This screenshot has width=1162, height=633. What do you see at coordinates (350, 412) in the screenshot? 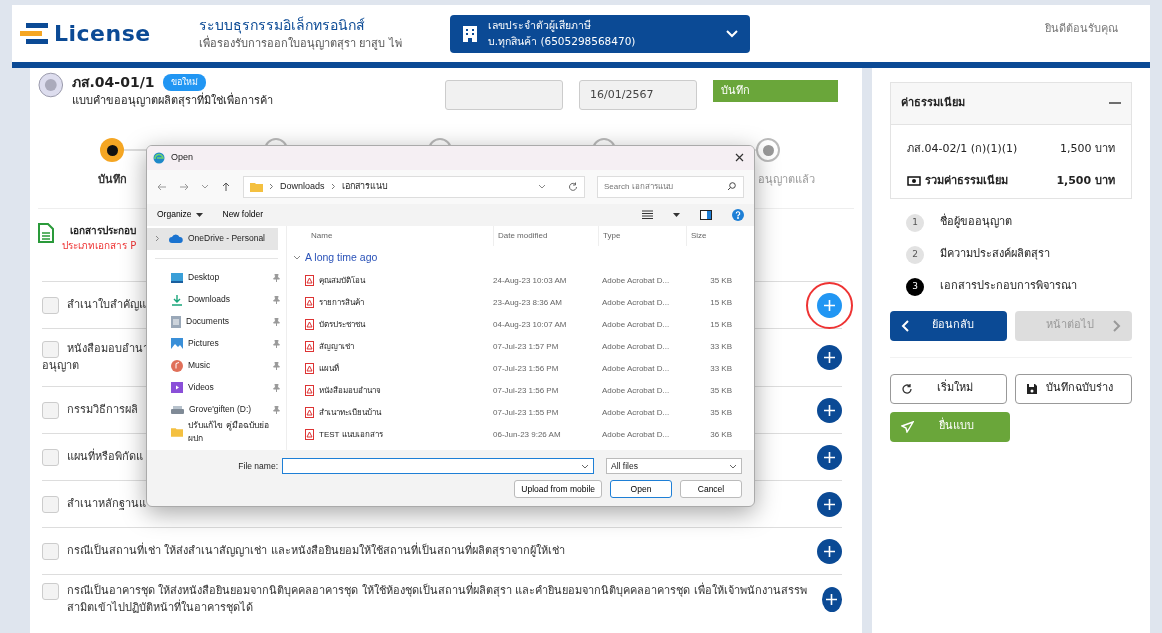
I see `file-name: สำเนาทะเบียนบ้าน` at bounding box center [350, 412].